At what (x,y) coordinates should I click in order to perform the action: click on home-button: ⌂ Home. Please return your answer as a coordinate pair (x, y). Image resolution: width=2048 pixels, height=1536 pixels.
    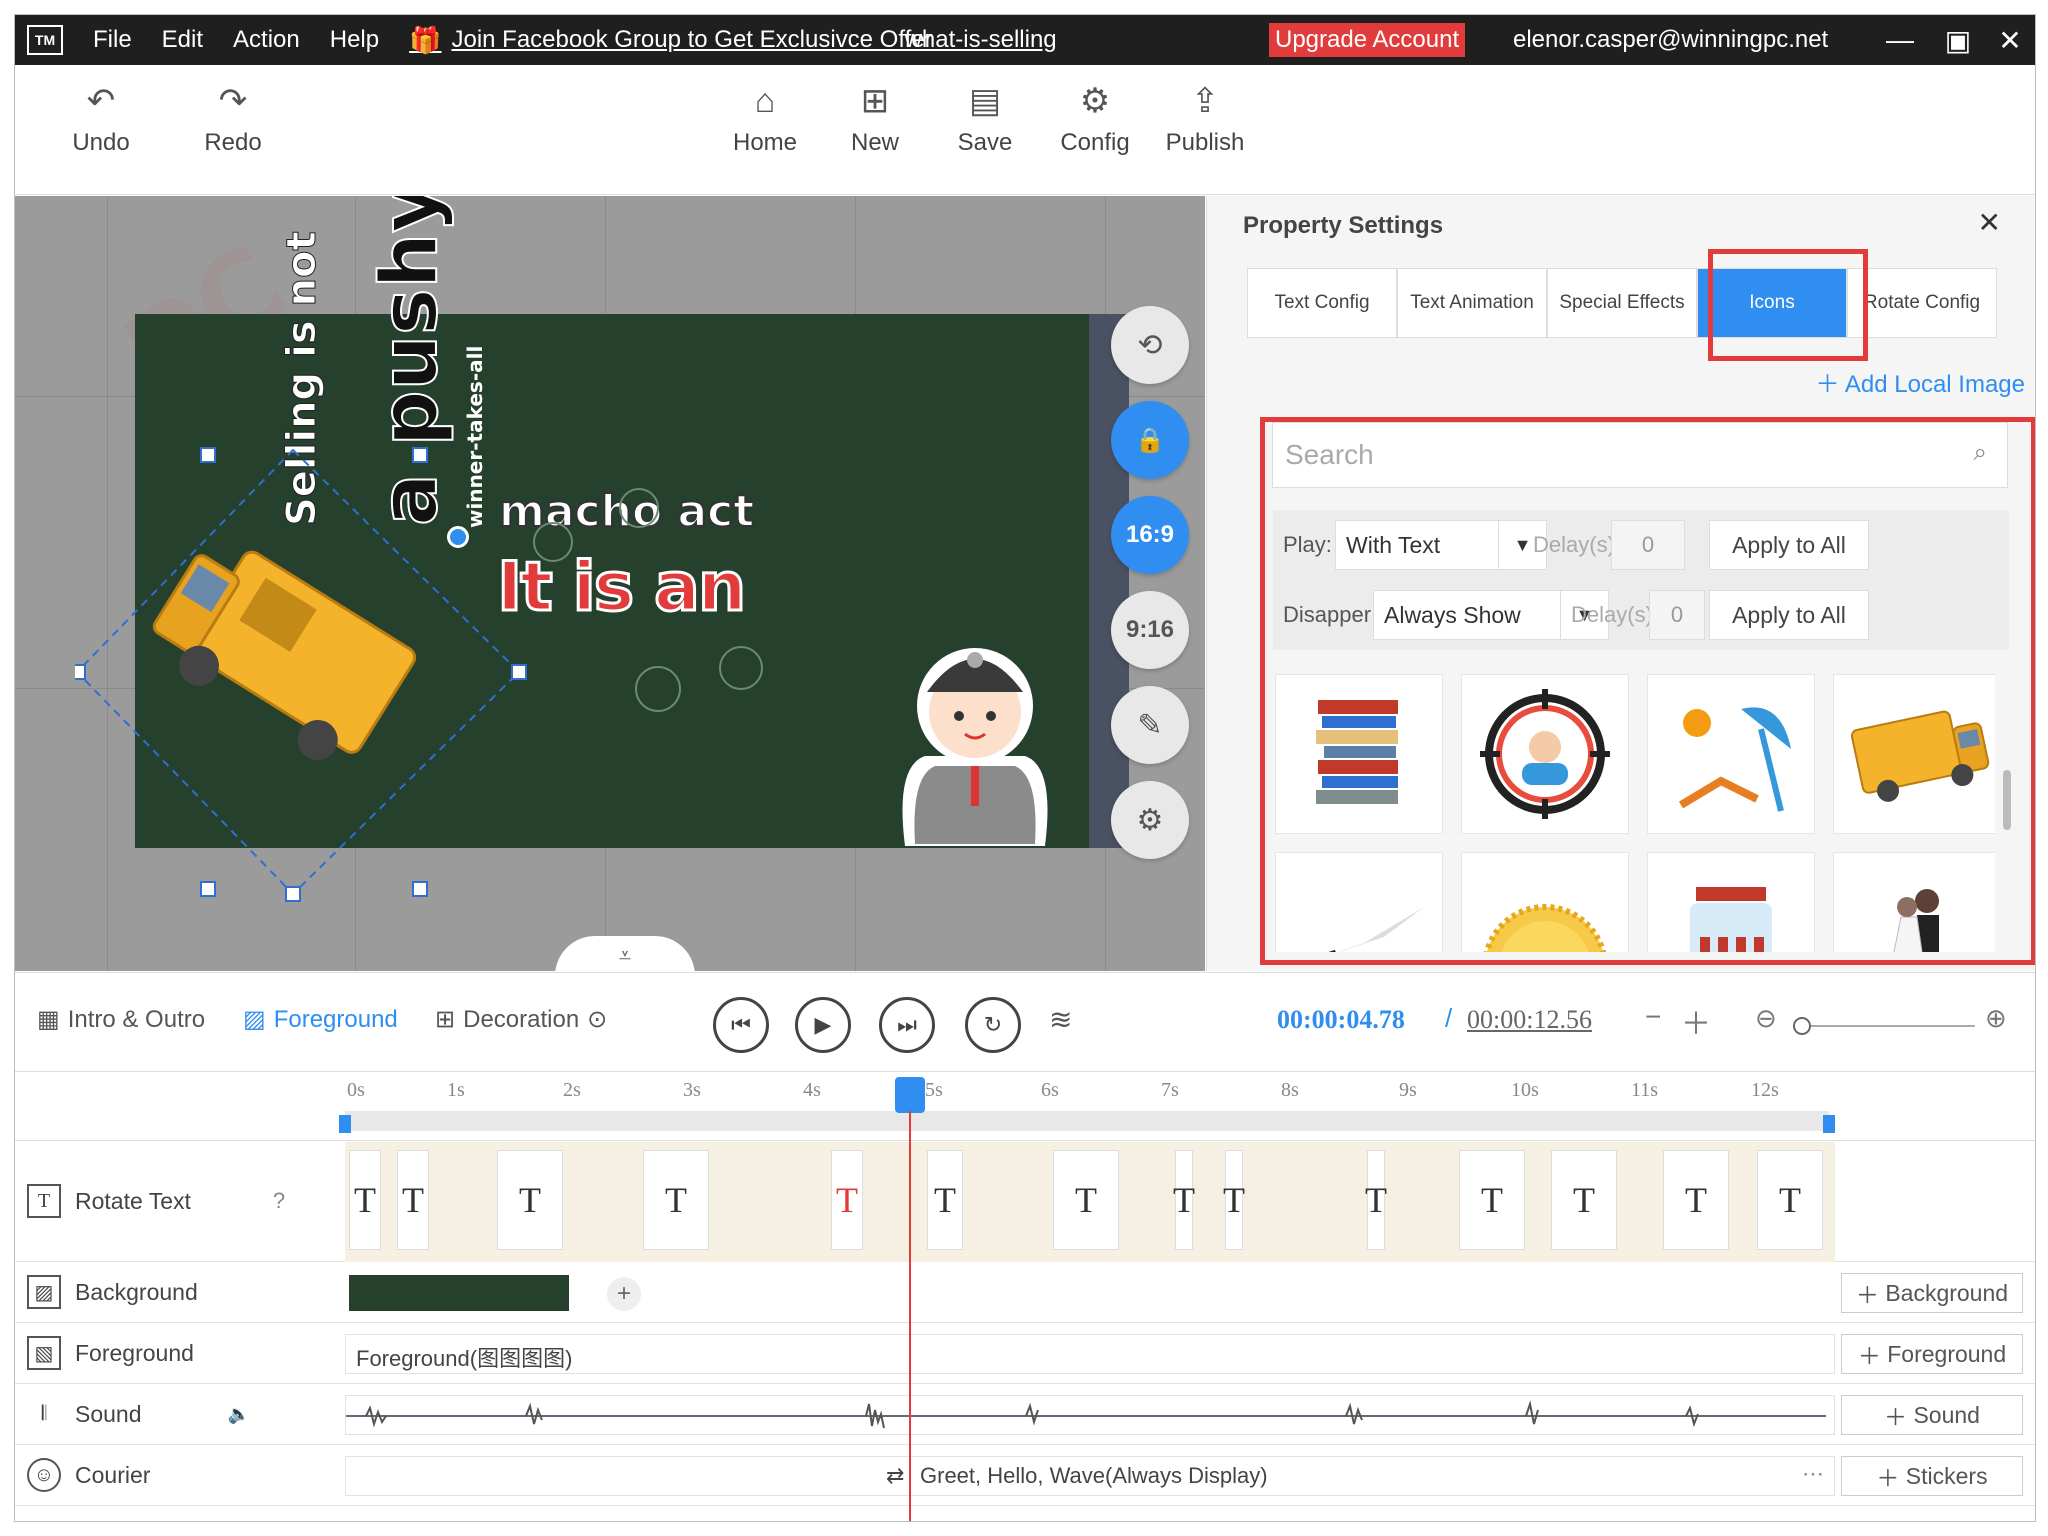
    Looking at the image, I should click on (765, 118).